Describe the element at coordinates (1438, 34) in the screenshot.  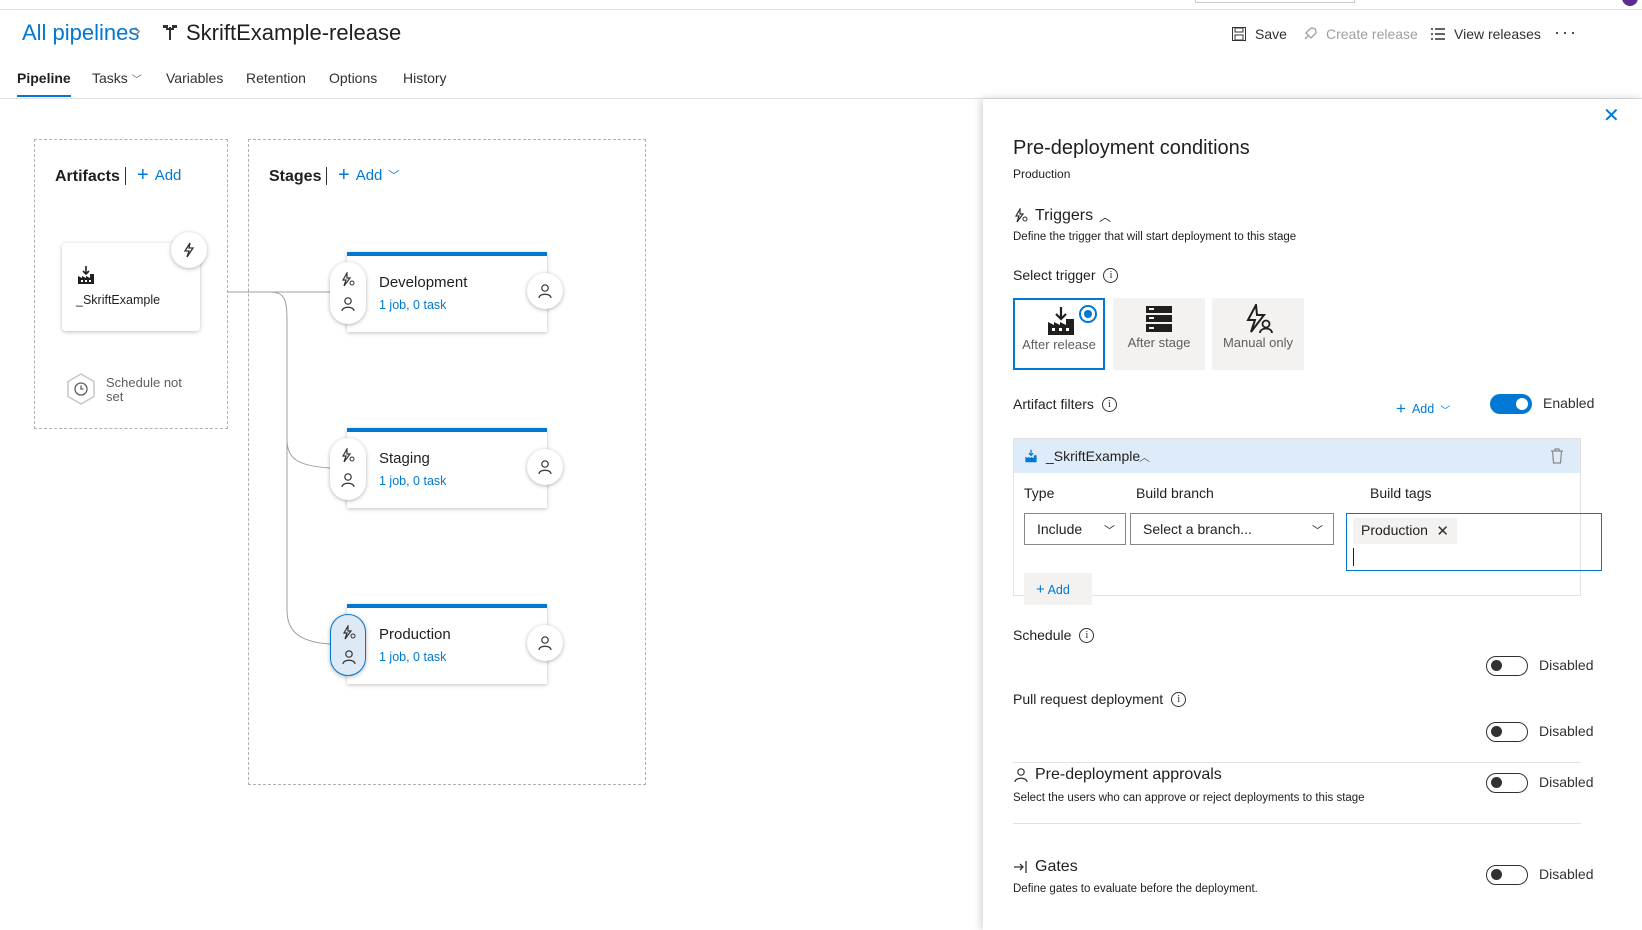
I see `list-icon` at that location.